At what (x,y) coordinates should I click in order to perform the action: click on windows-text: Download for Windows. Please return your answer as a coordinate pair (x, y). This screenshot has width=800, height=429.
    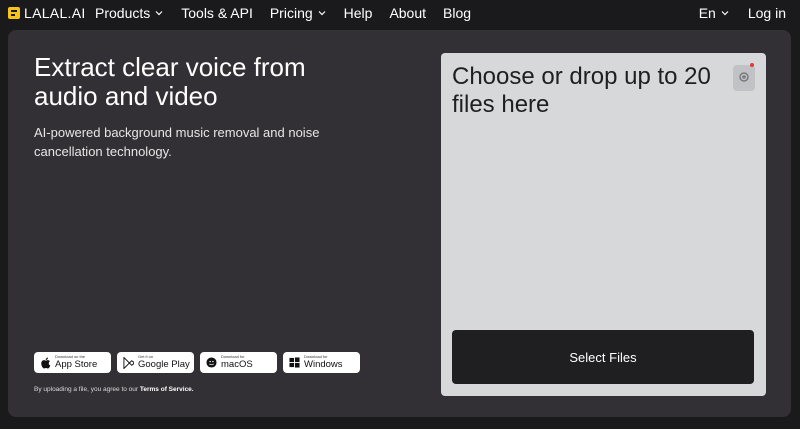
    Looking at the image, I should click on (323, 362).